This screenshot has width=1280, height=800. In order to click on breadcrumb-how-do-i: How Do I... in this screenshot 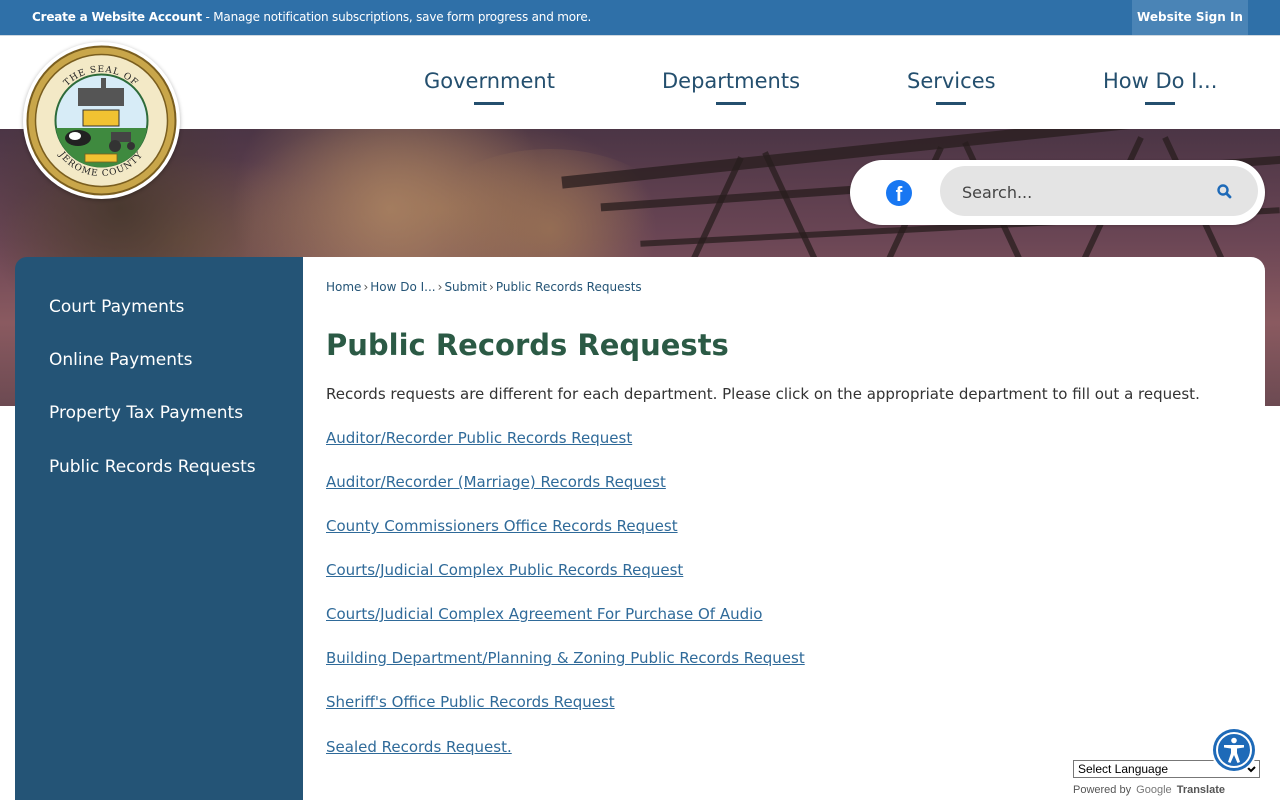, I will do `click(402, 287)`.